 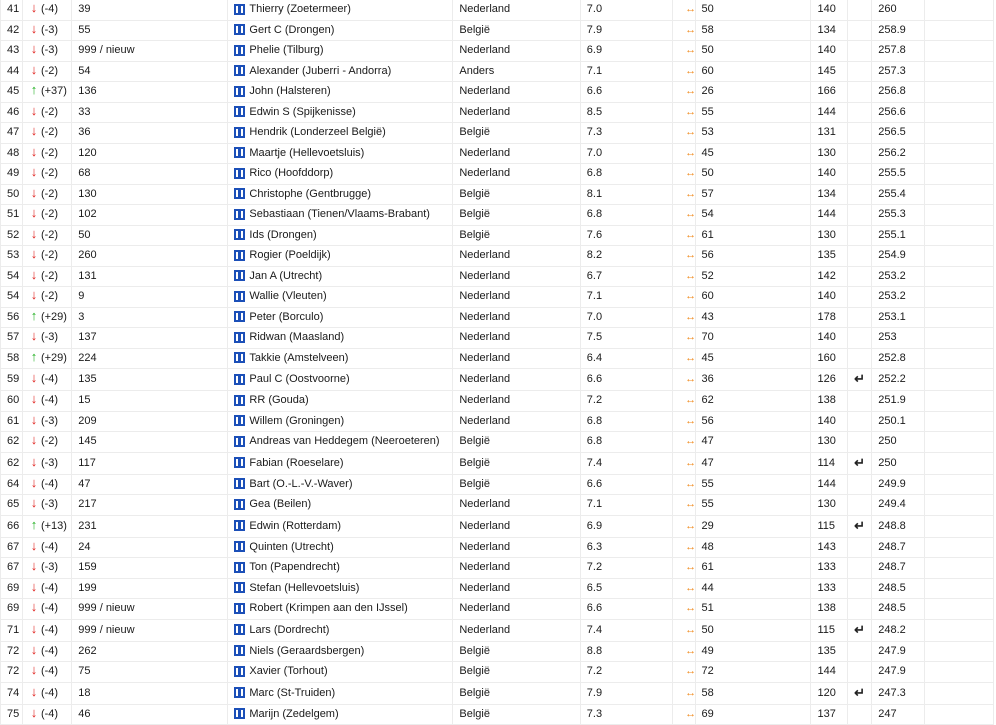 I want to click on player-cell: Gert C (Drongen), so click(x=340, y=31).